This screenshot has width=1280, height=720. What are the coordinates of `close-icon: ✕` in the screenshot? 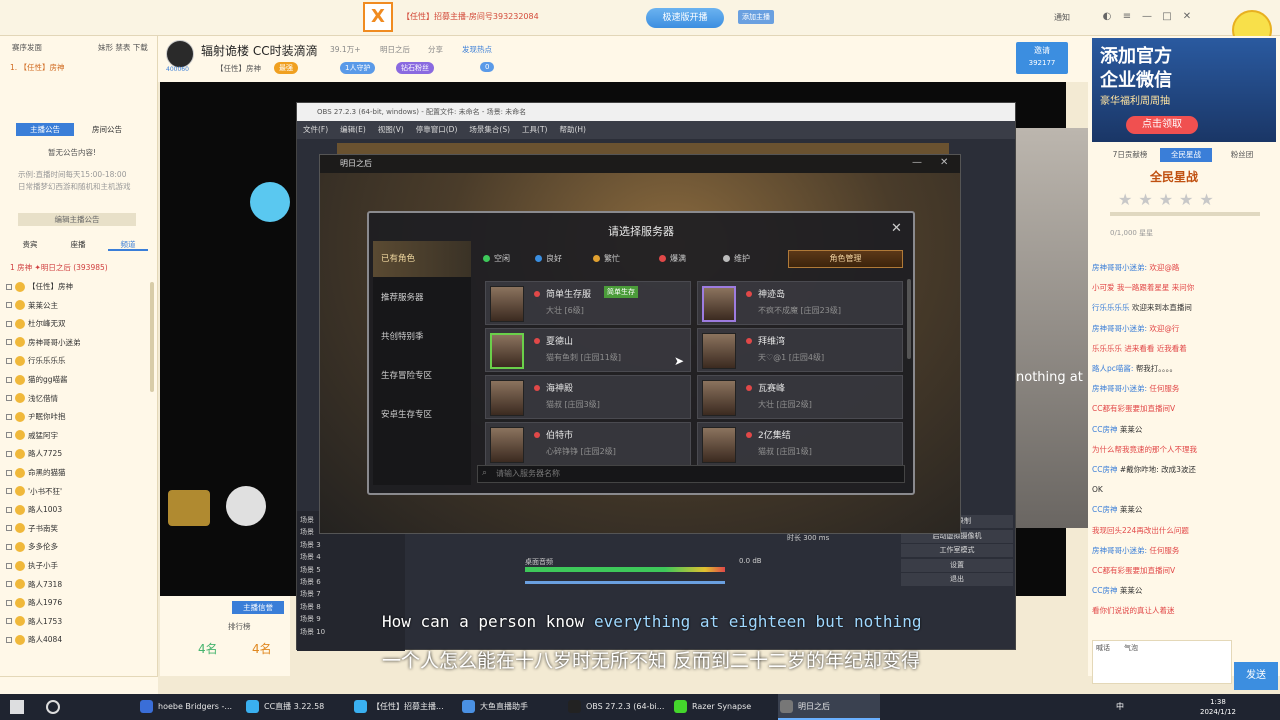 It's located at (1187, 17).